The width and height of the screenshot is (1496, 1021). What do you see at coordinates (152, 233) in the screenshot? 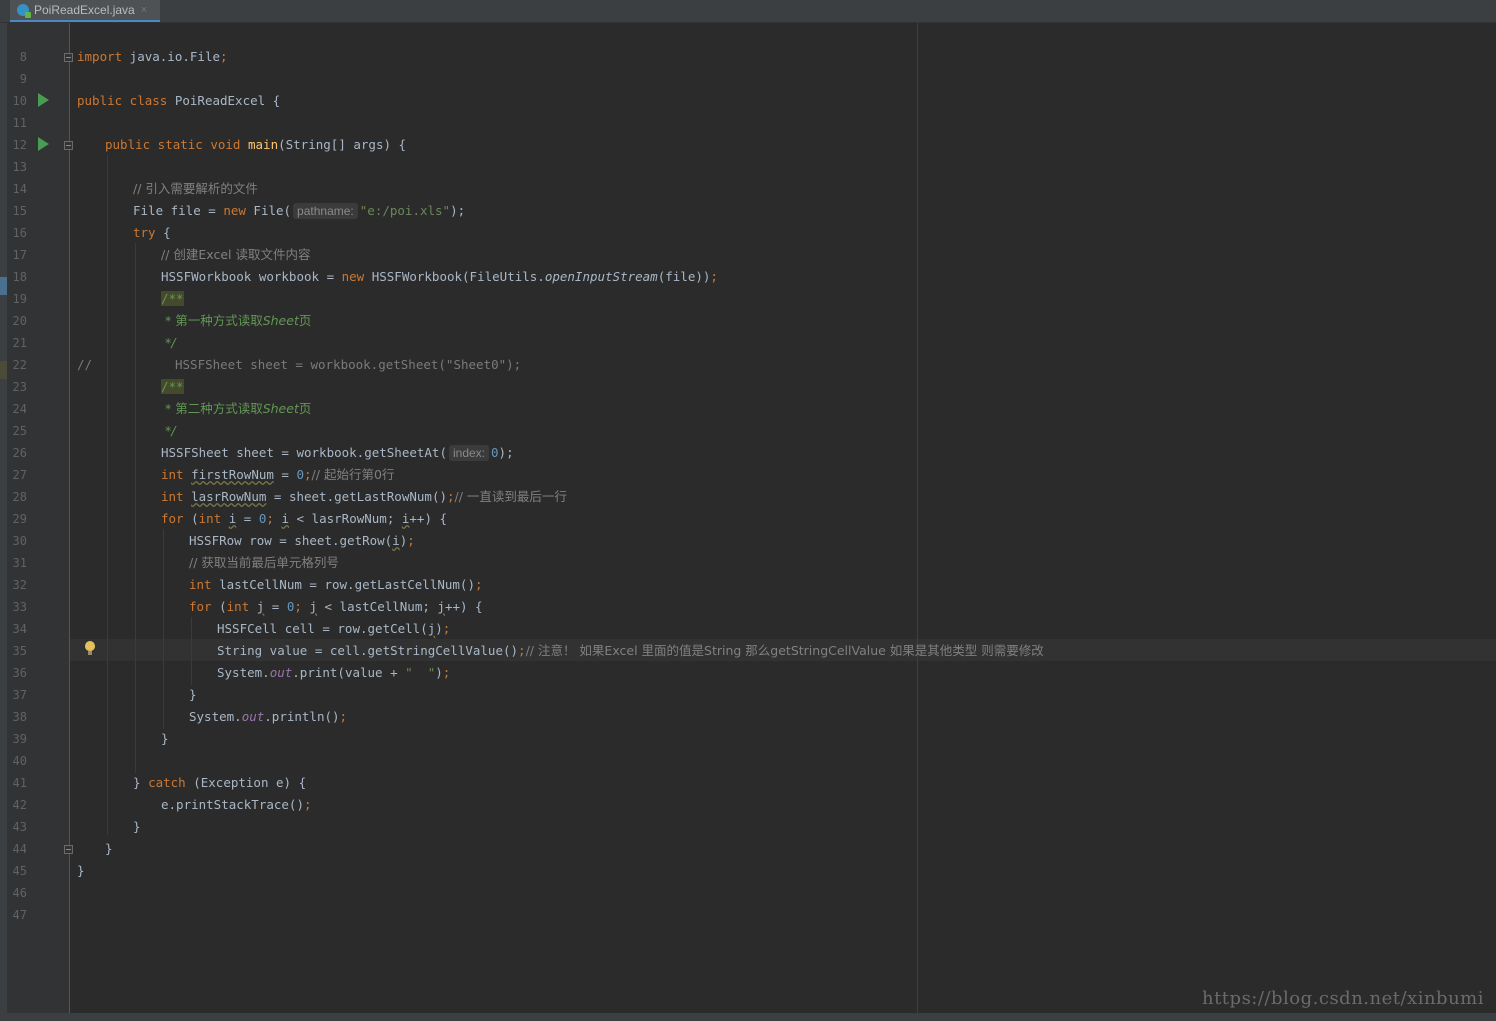
I see `code-text: try {` at bounding box center [152, 233].